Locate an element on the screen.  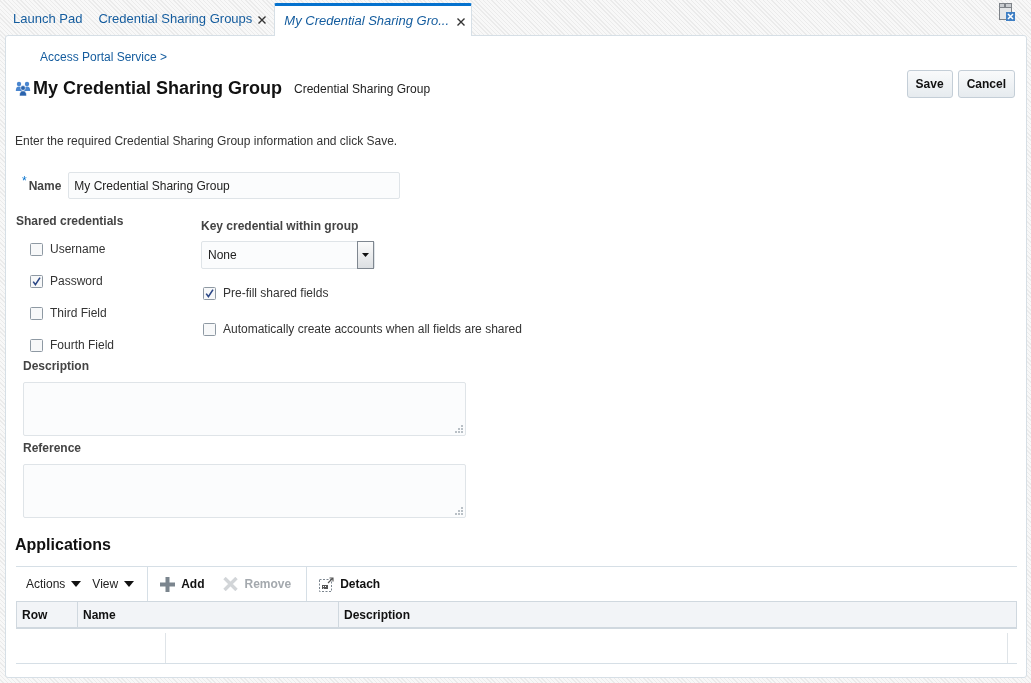
plus-icon is located at coordinates (168, 584).